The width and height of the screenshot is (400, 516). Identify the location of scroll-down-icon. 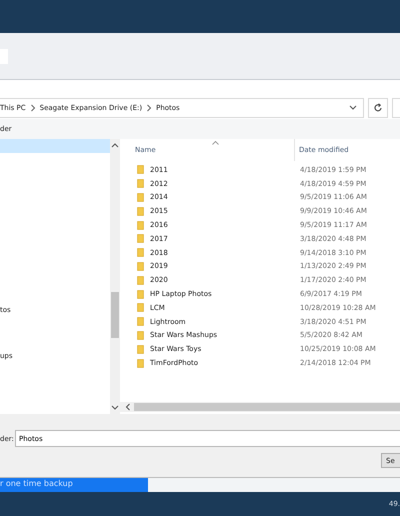
(115, 408).